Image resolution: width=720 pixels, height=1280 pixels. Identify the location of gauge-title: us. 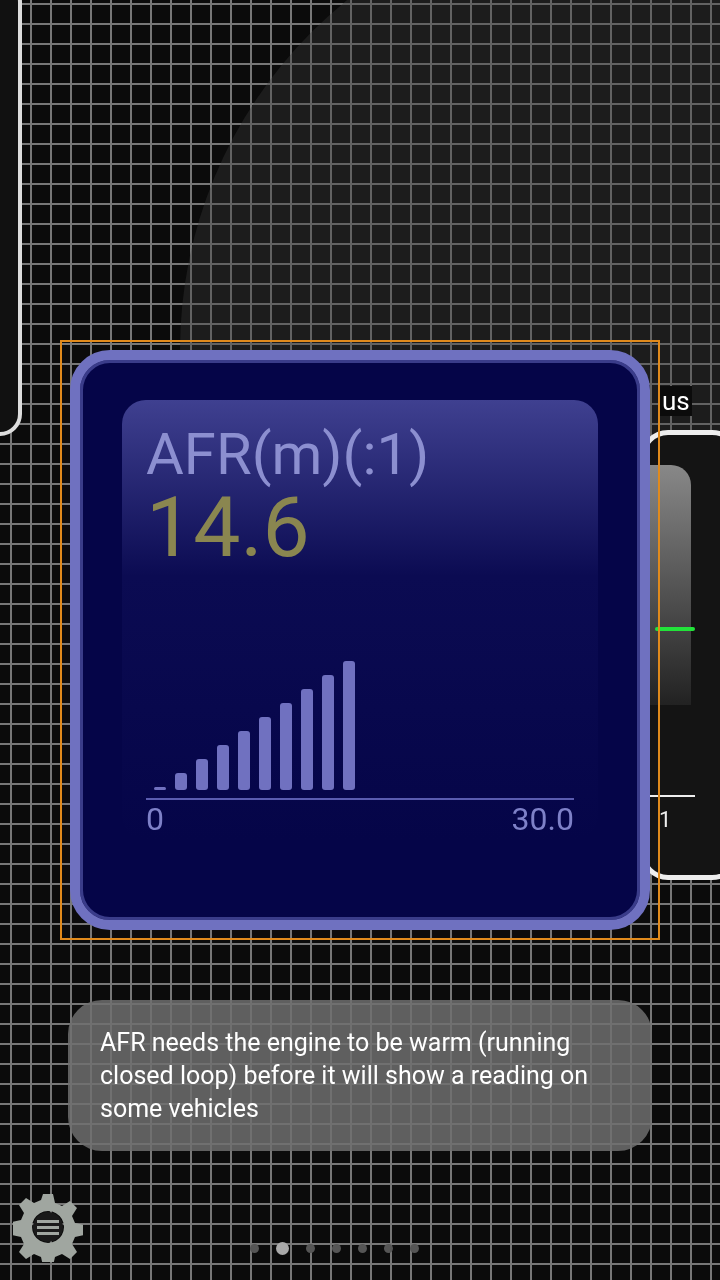
(676, 401).